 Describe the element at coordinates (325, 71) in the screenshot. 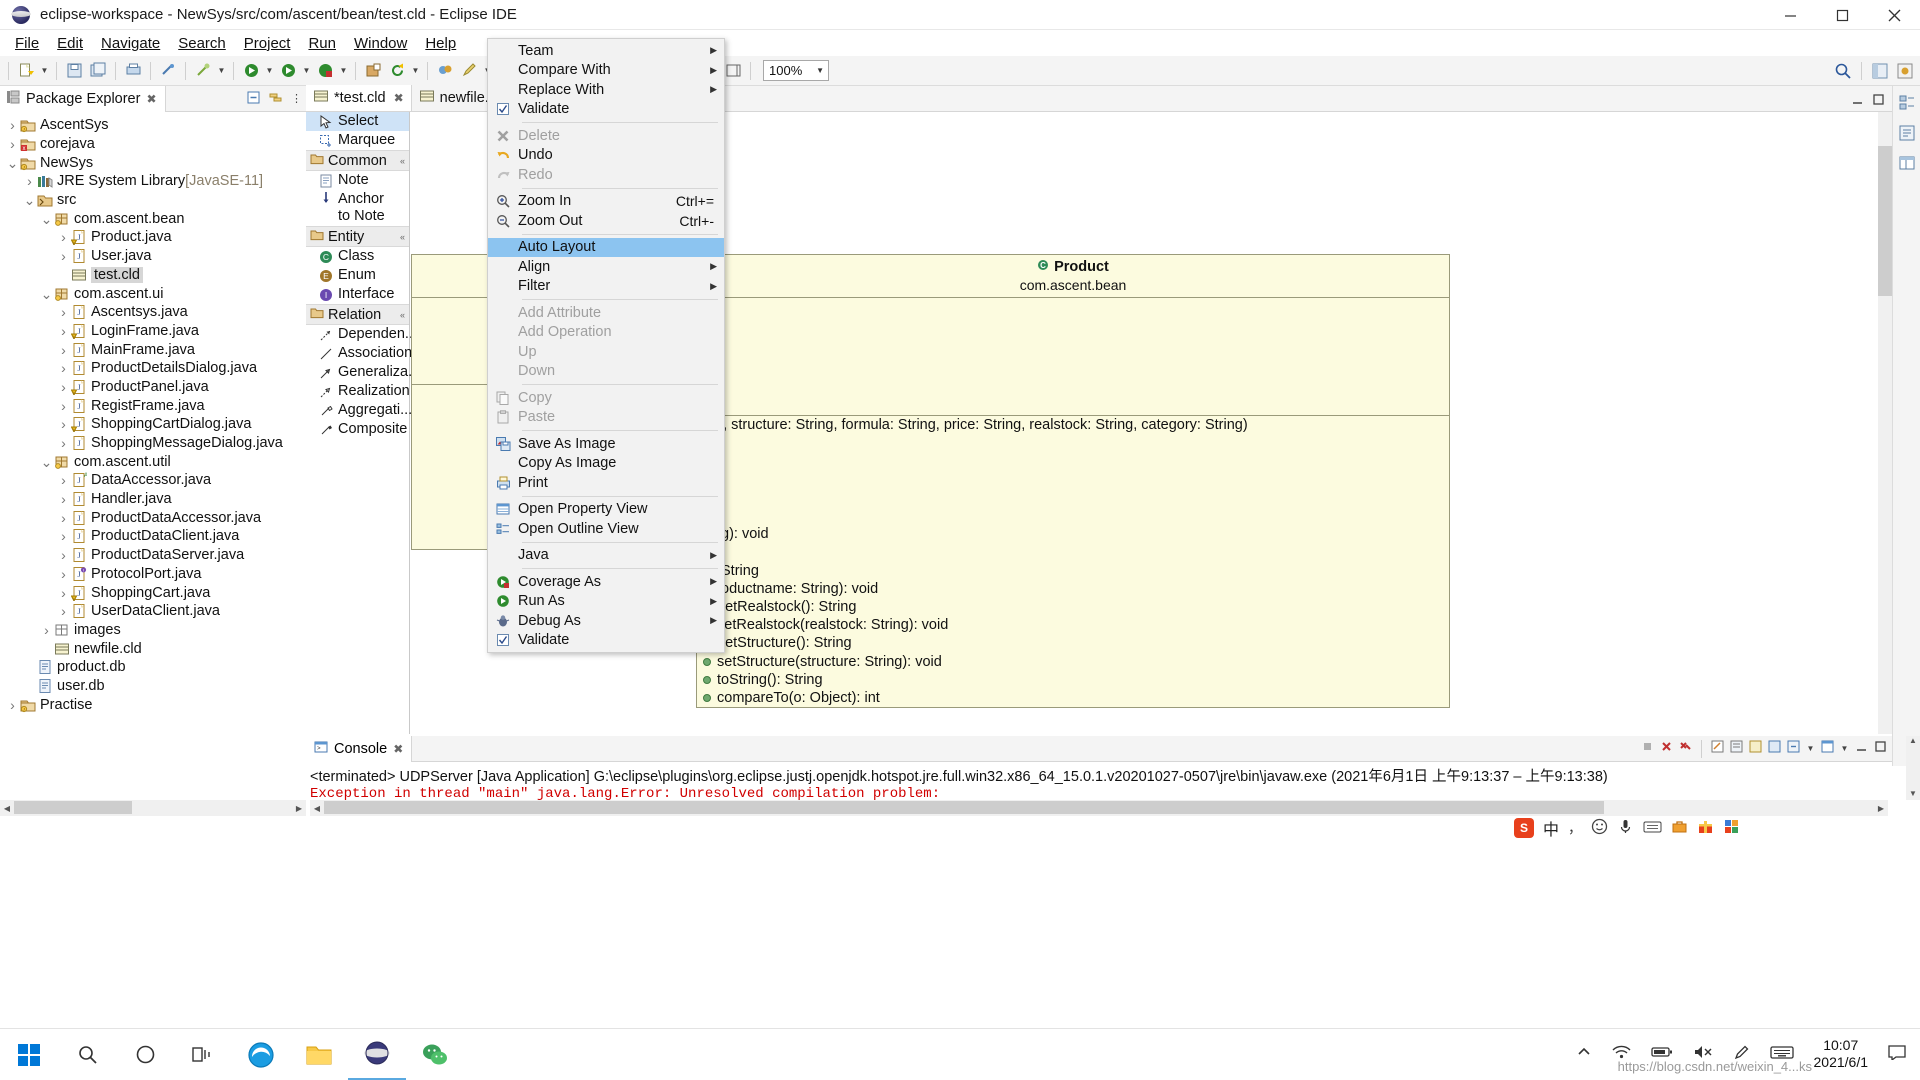

I see `coverage-toolbar-icon` at that location.